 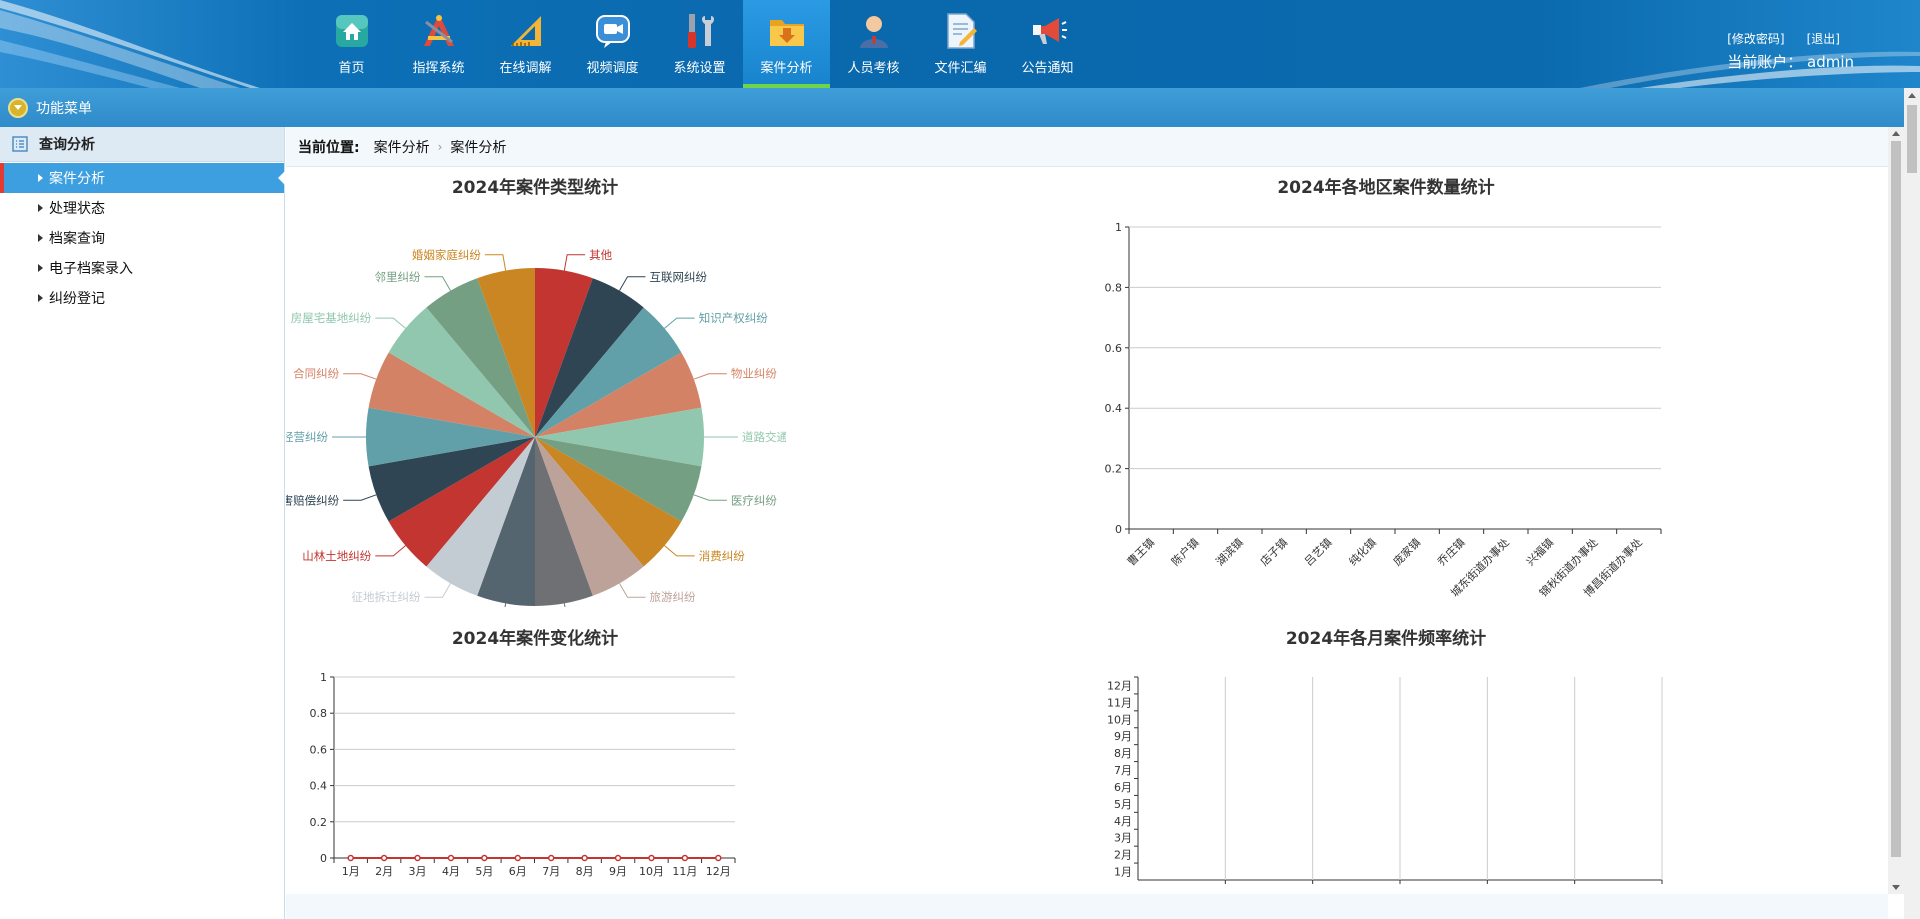 What do you see at coordinates (438, 30) in the screenshot?
I see `command-icon` at bounding box center [438, 30].